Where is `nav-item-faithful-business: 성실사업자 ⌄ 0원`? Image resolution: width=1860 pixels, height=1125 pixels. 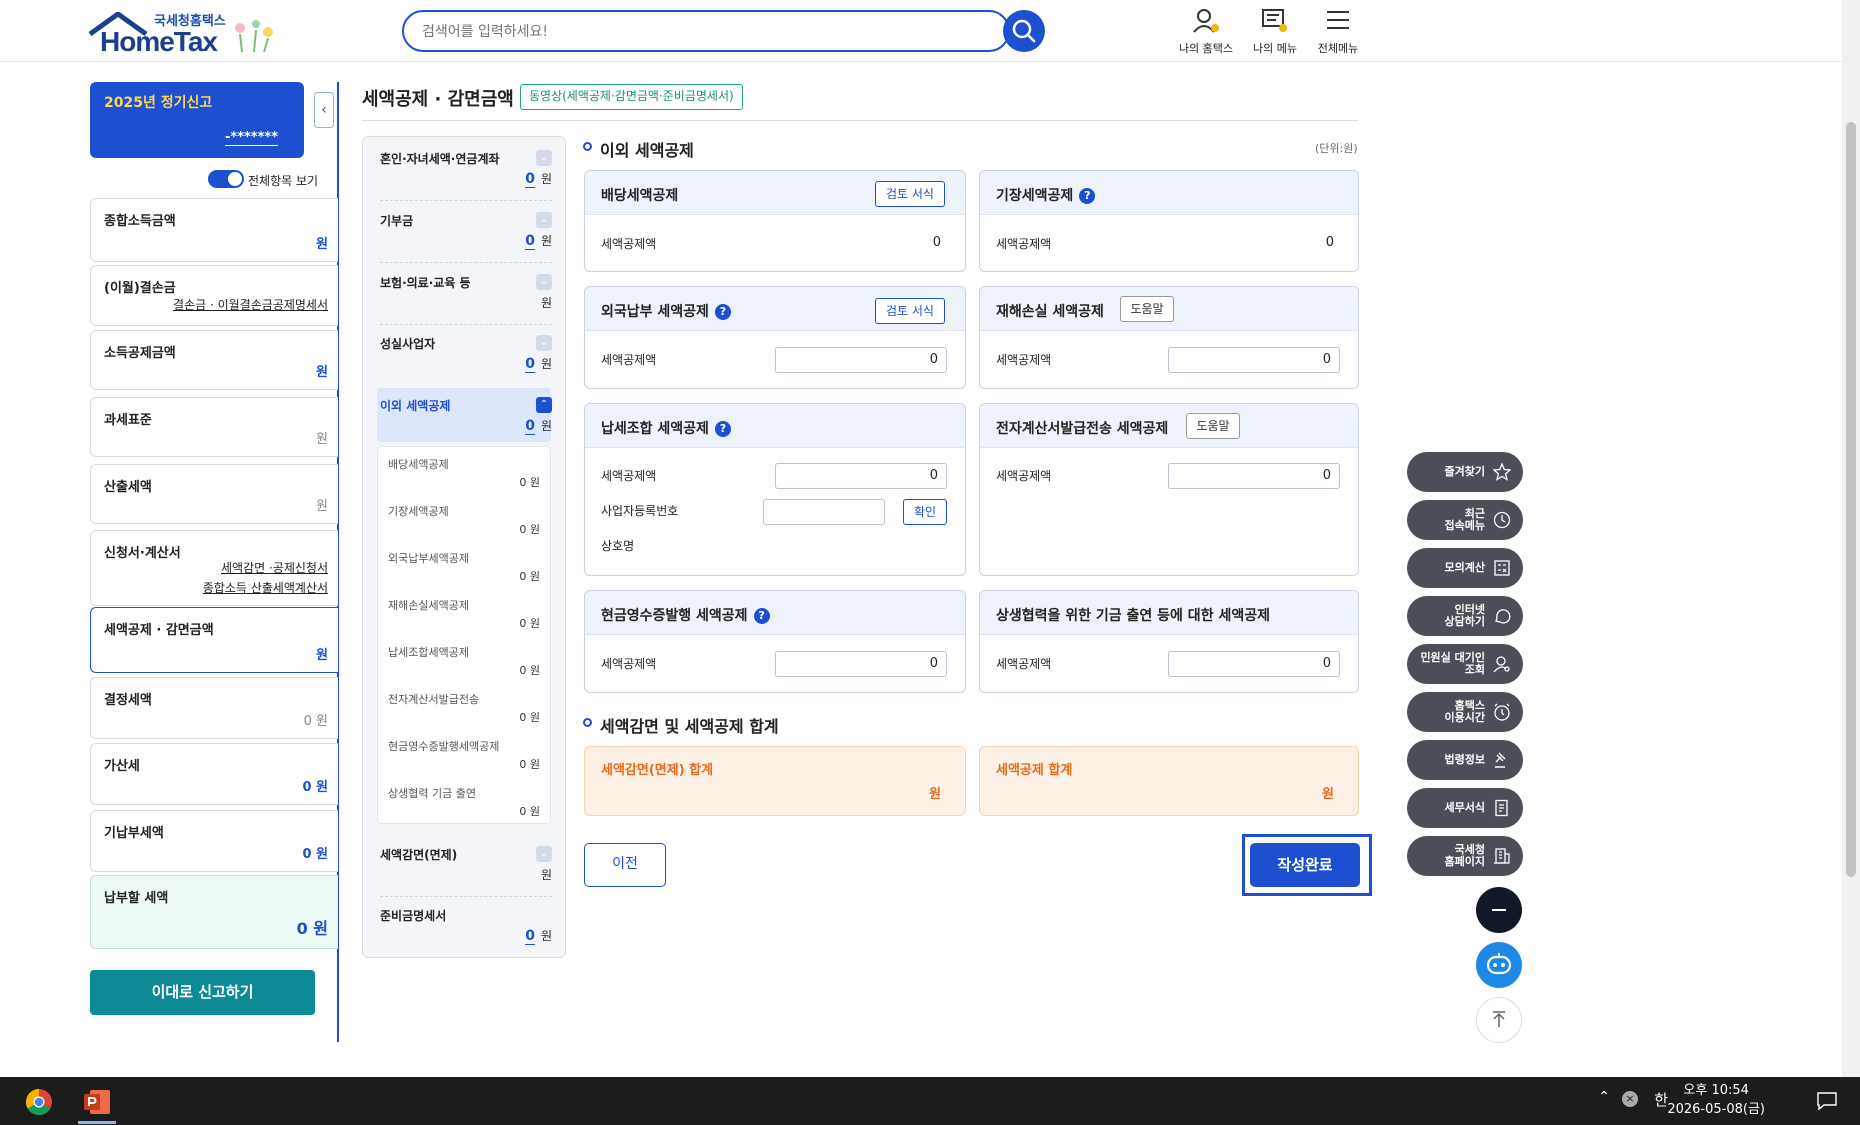 nav-item-faithful-business: 성실사업자 ⌄ 0원 is located at coordinates (464, 361).